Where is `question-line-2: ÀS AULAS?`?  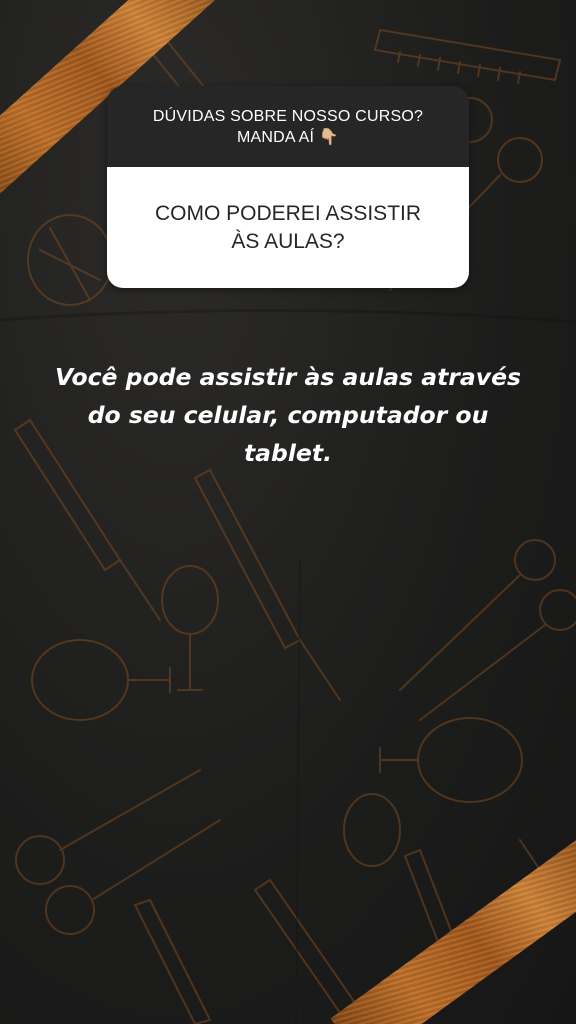
question-line-2: ÀS AULAS? is located at coordinates (288, 241).